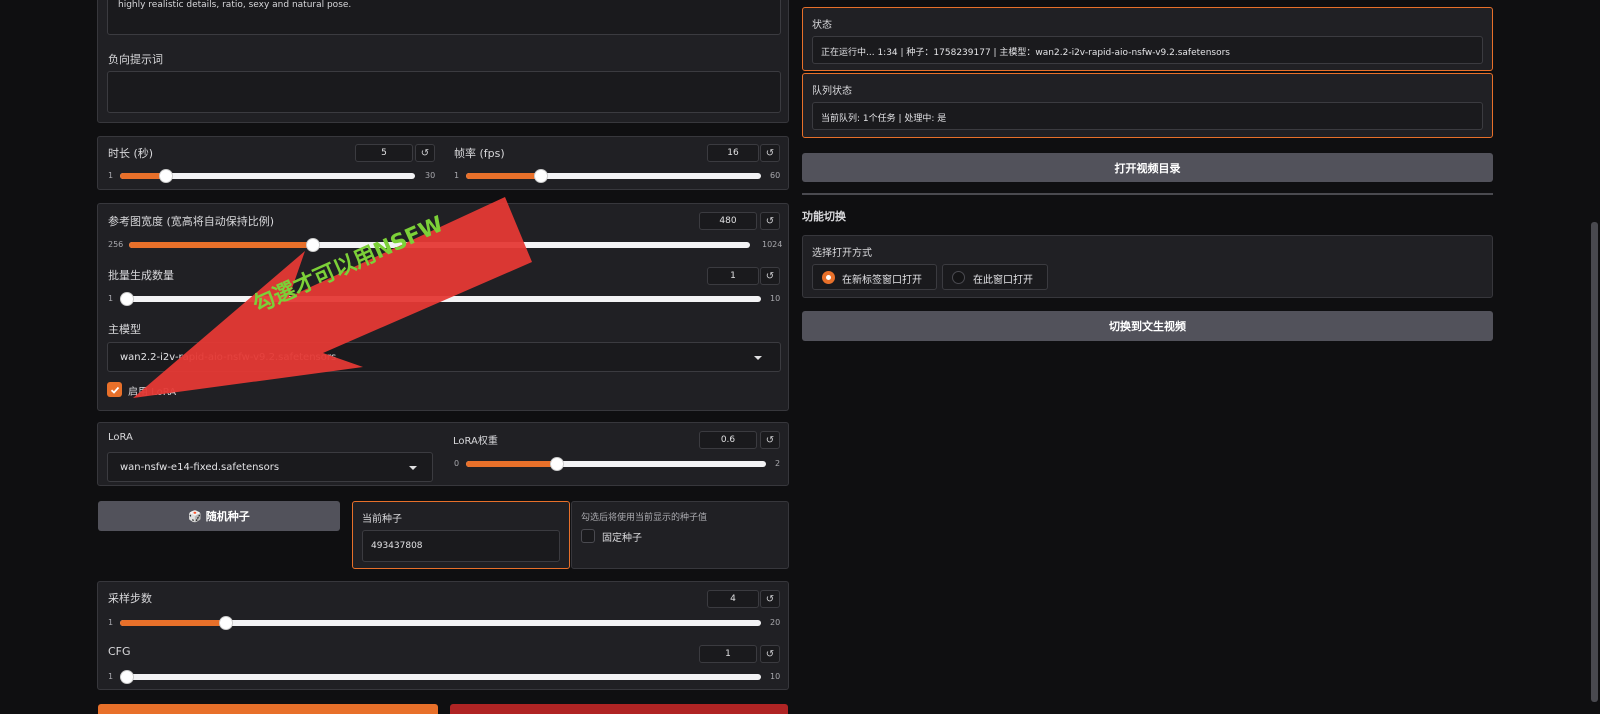 Image resolution: width=1600 pixels, height=714 pixels. Describe the element at coordinates (828, 277) in the screenshot. I see `radio-selected-icon` at that location.